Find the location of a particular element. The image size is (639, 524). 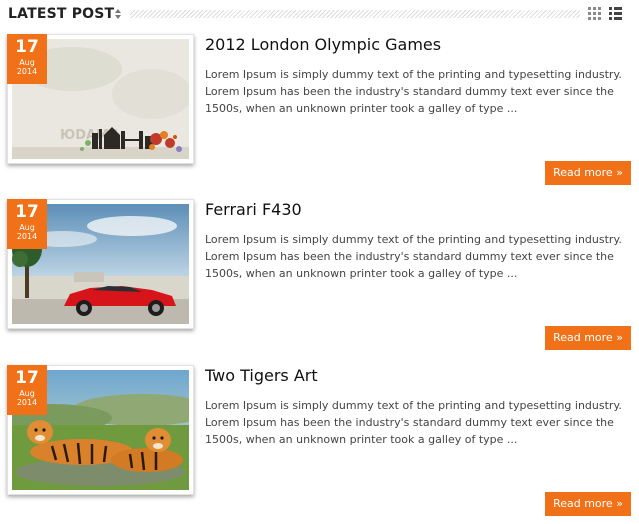

post-title: Ferrari F430 is located at coordinates (253, 210).